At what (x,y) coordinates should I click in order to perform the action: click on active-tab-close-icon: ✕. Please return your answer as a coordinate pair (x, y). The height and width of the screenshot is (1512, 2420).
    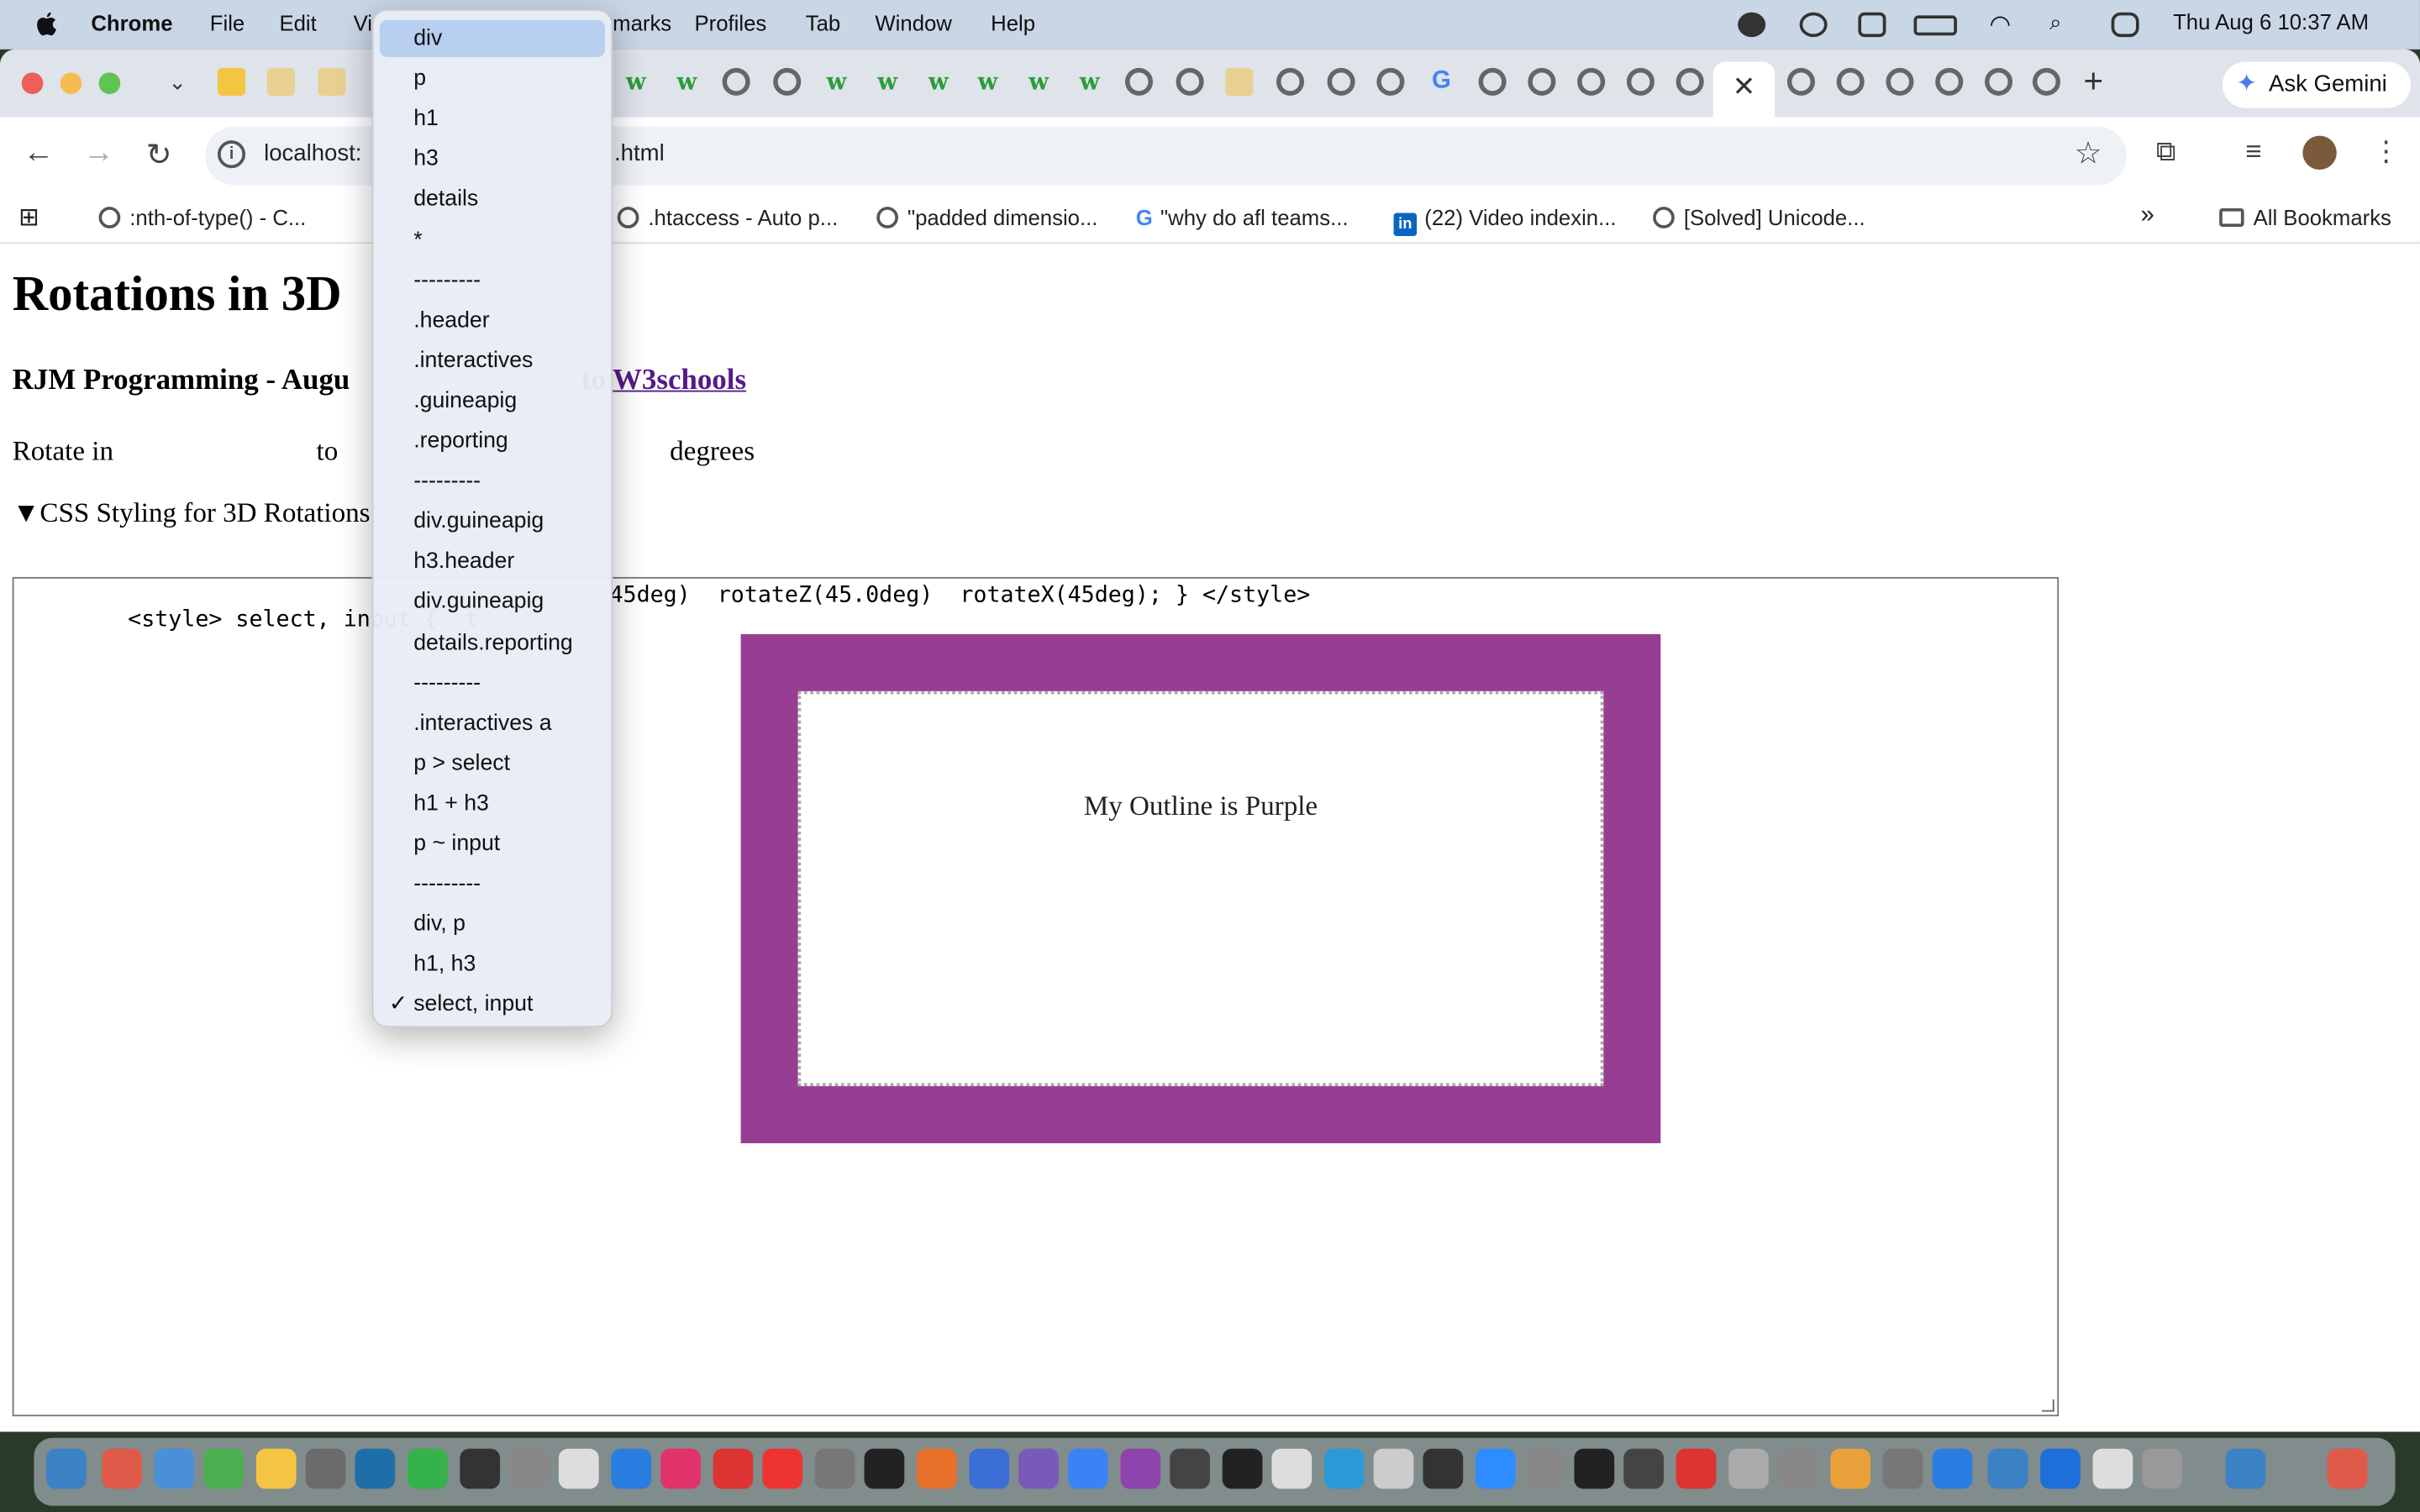
    Looking at the image, I should click on (1744, 89).